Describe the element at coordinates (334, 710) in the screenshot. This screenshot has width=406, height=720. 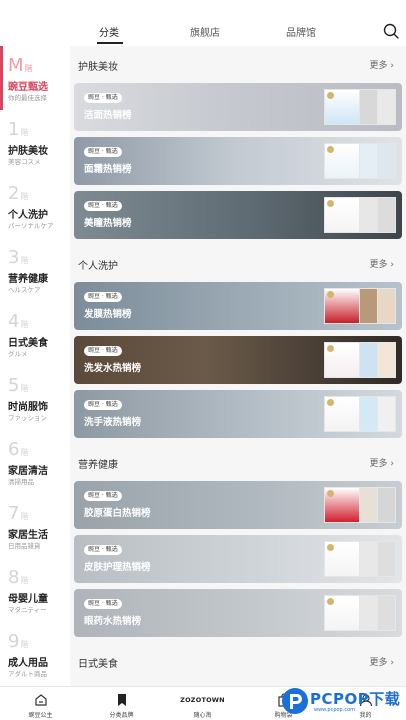
I see `watermark-url: www.pcpop.com` at that location.